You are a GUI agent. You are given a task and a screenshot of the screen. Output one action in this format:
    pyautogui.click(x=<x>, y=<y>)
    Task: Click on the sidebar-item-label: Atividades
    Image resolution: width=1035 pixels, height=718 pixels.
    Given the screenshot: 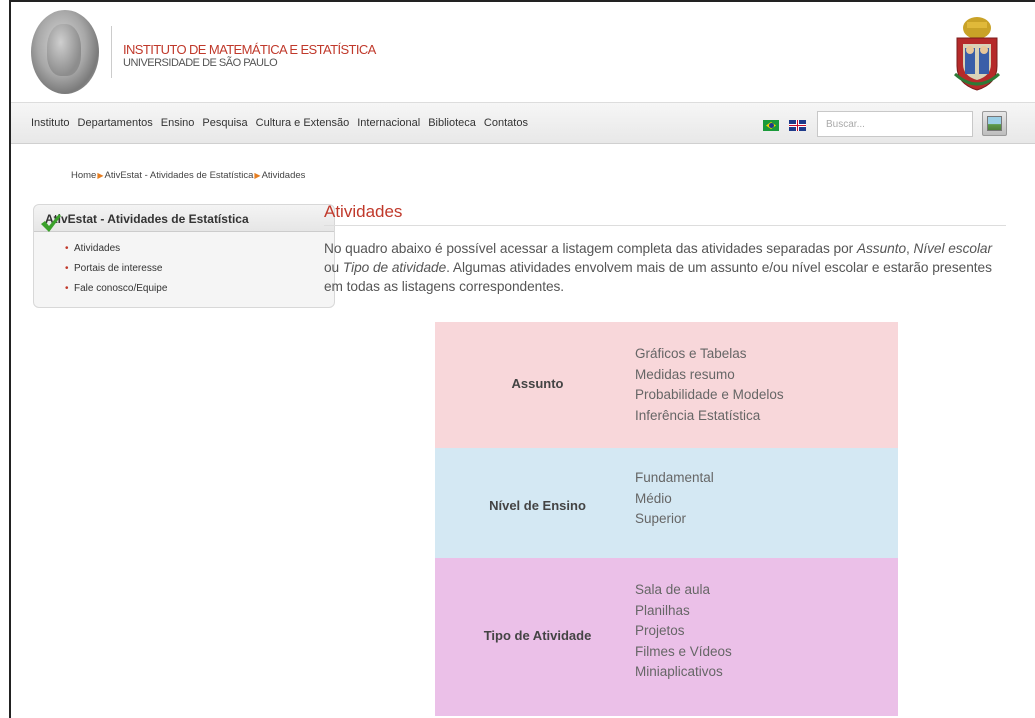 What is the action you would take?
    pyautogui.click(x=97, y=248)
    